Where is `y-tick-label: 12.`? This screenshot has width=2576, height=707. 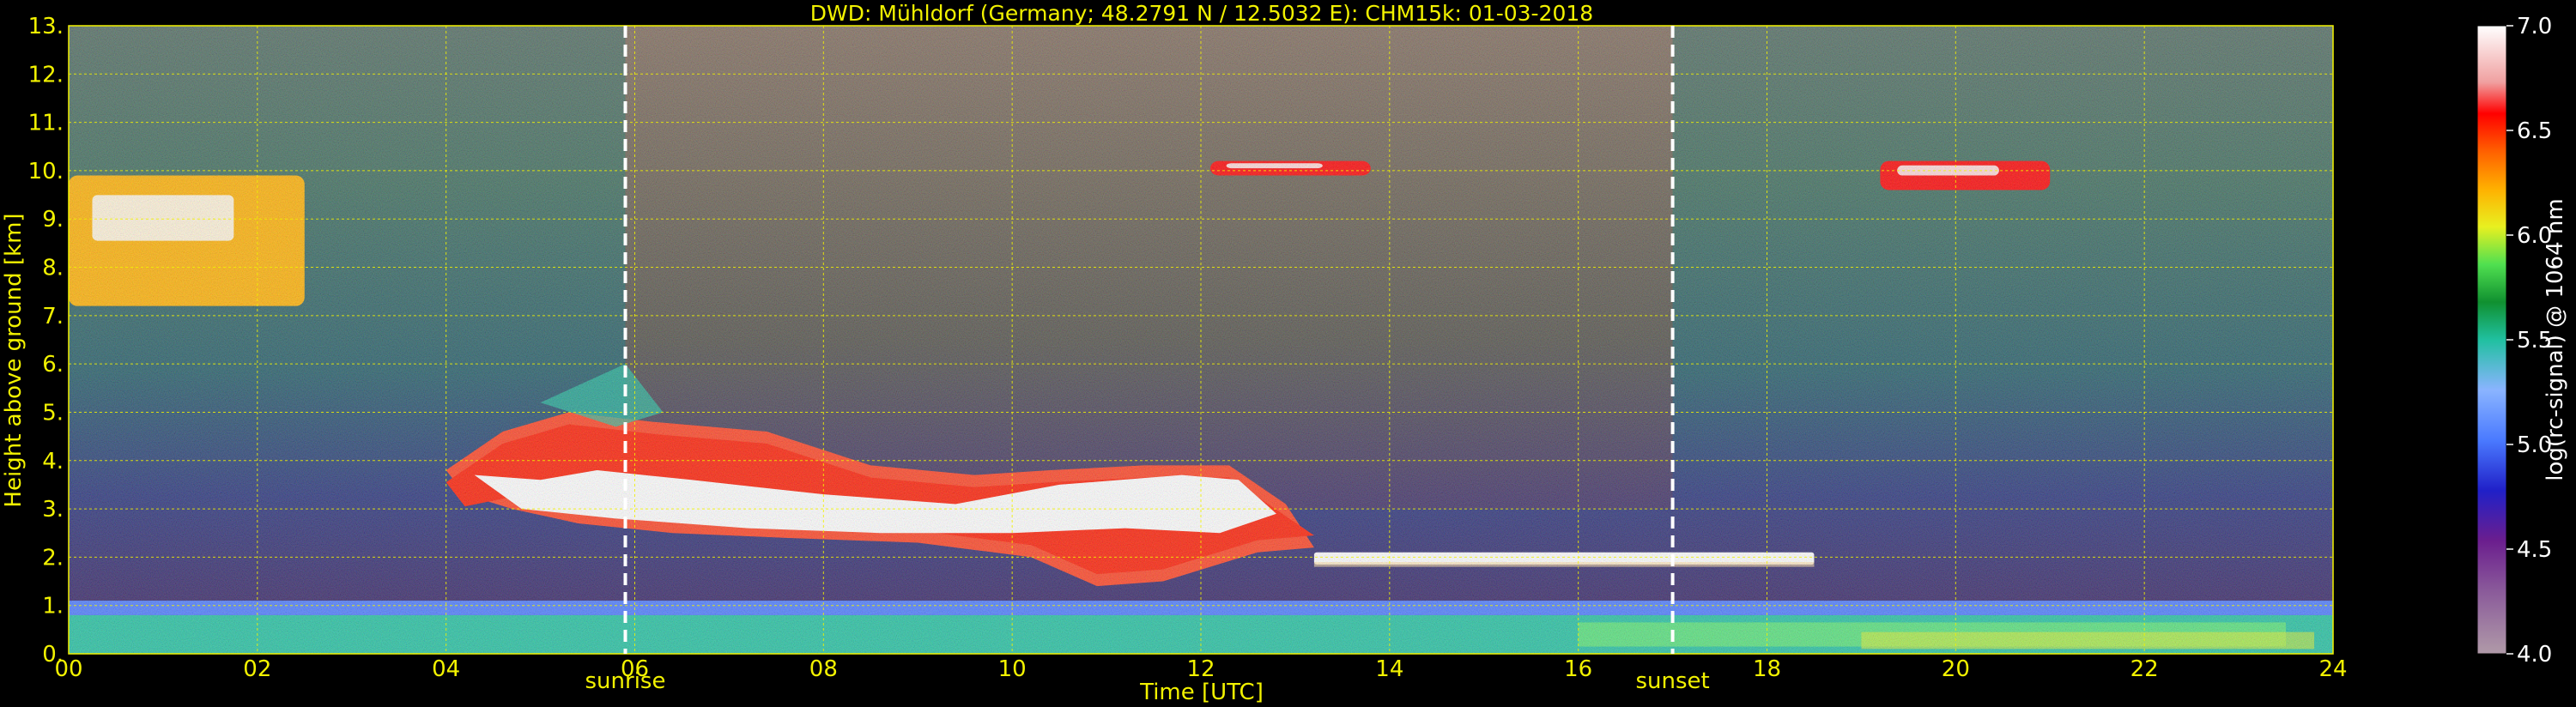
y-tick-label: 12. is located at coordinates (46, 75).